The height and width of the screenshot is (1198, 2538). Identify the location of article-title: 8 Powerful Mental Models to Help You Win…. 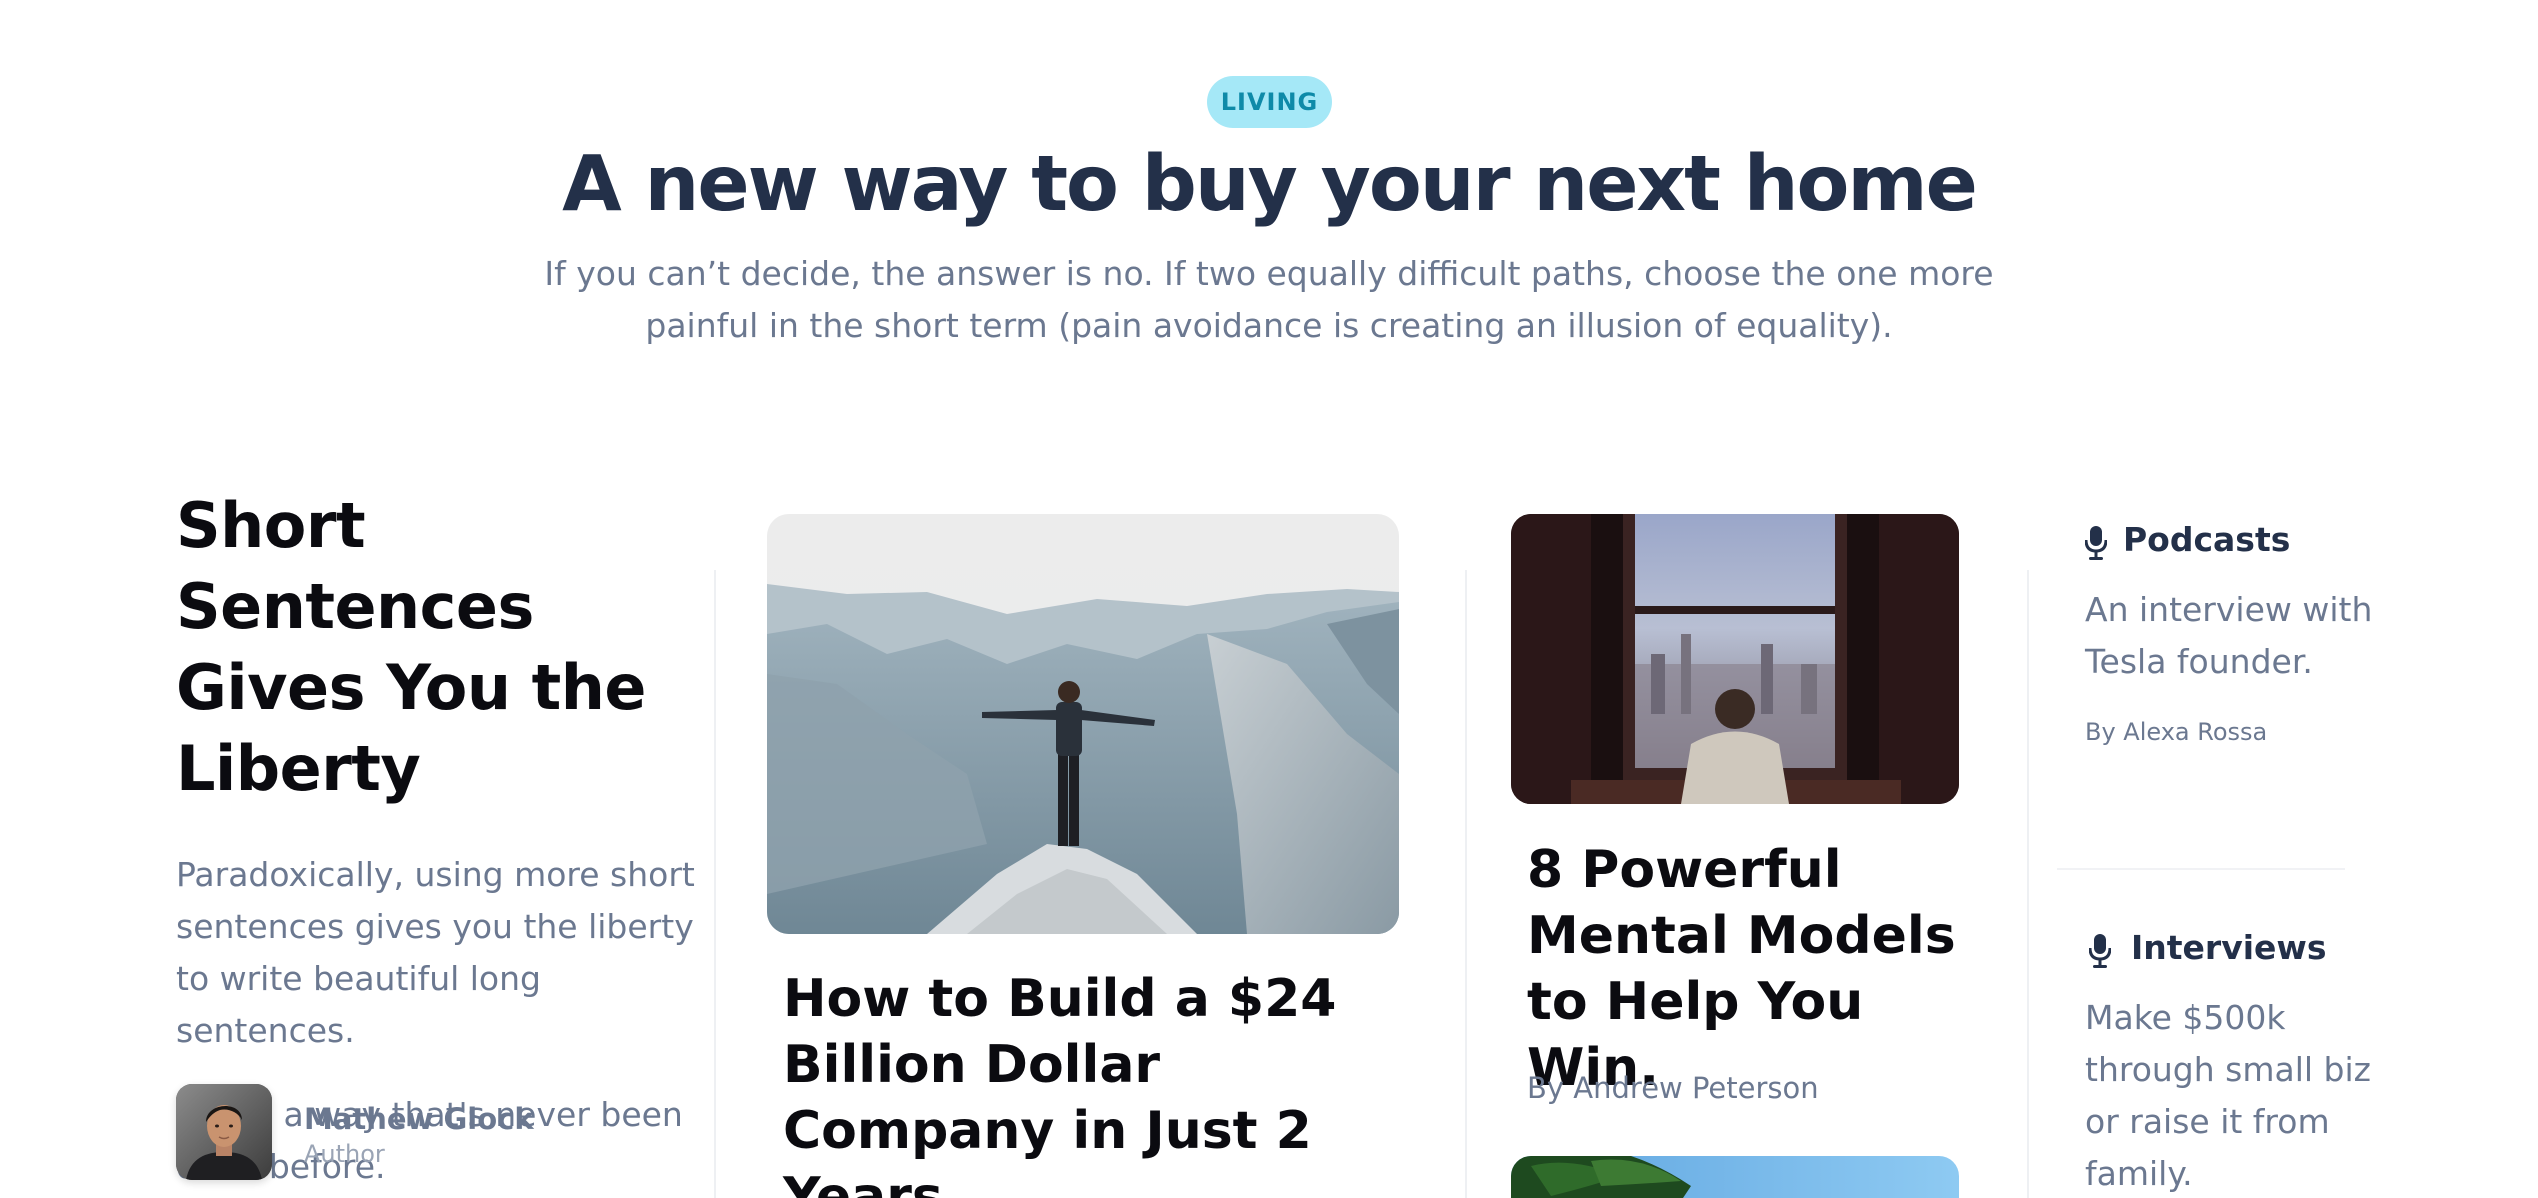
(1747, 969).